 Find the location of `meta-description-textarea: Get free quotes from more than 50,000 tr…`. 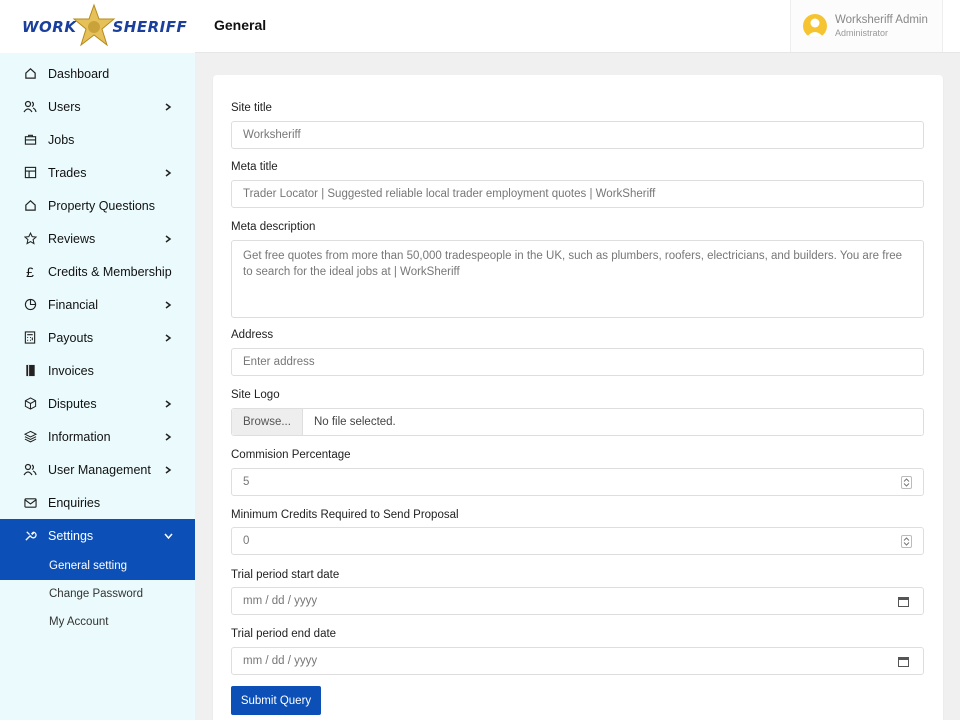

meta-description-textarea: Get free quotes from more than 50,000 tr… is located at coordinates (577, 279).